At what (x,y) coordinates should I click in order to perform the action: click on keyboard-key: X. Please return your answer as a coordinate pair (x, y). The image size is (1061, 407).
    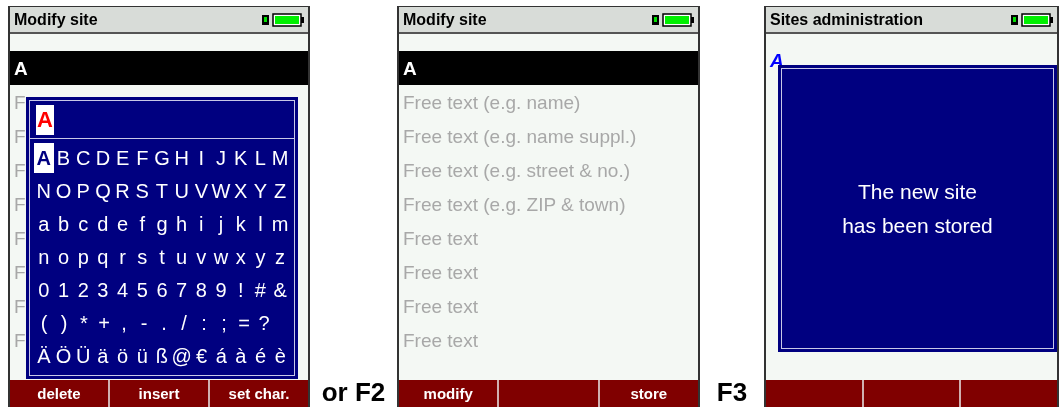
    Looking at the image, I should click on (240, 190).